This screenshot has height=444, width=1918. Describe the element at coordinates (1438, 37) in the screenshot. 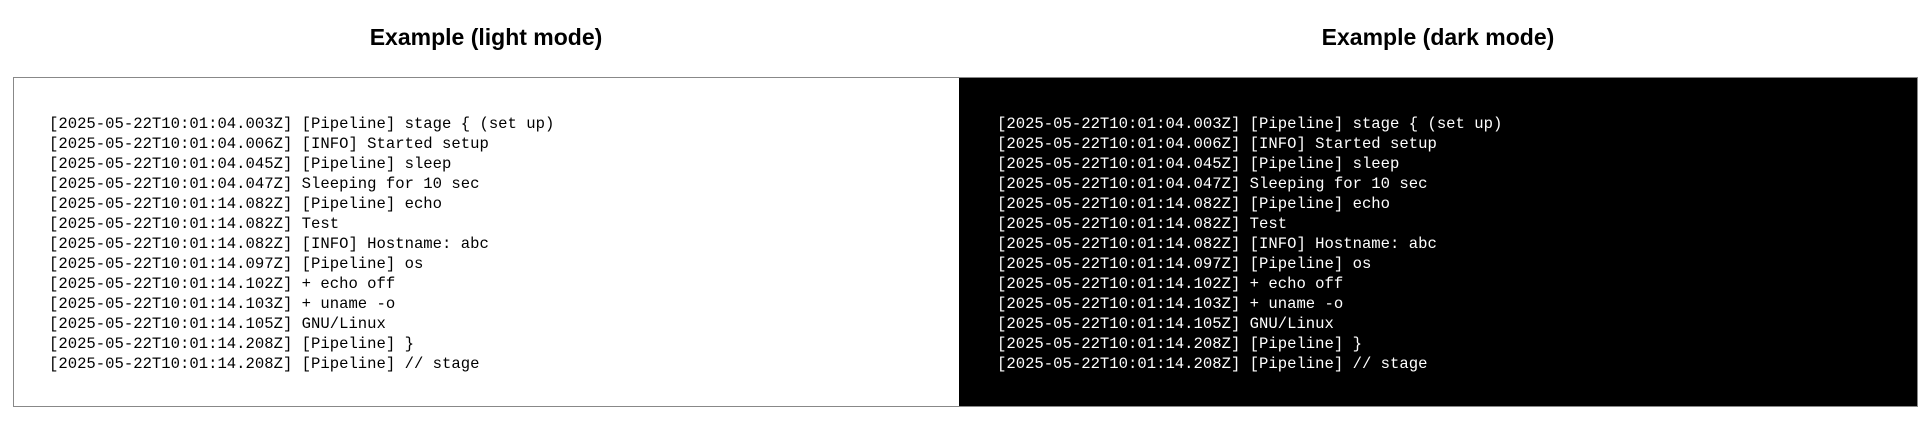

I see `dark-mode-heading: Example (dark mode)` at that location.